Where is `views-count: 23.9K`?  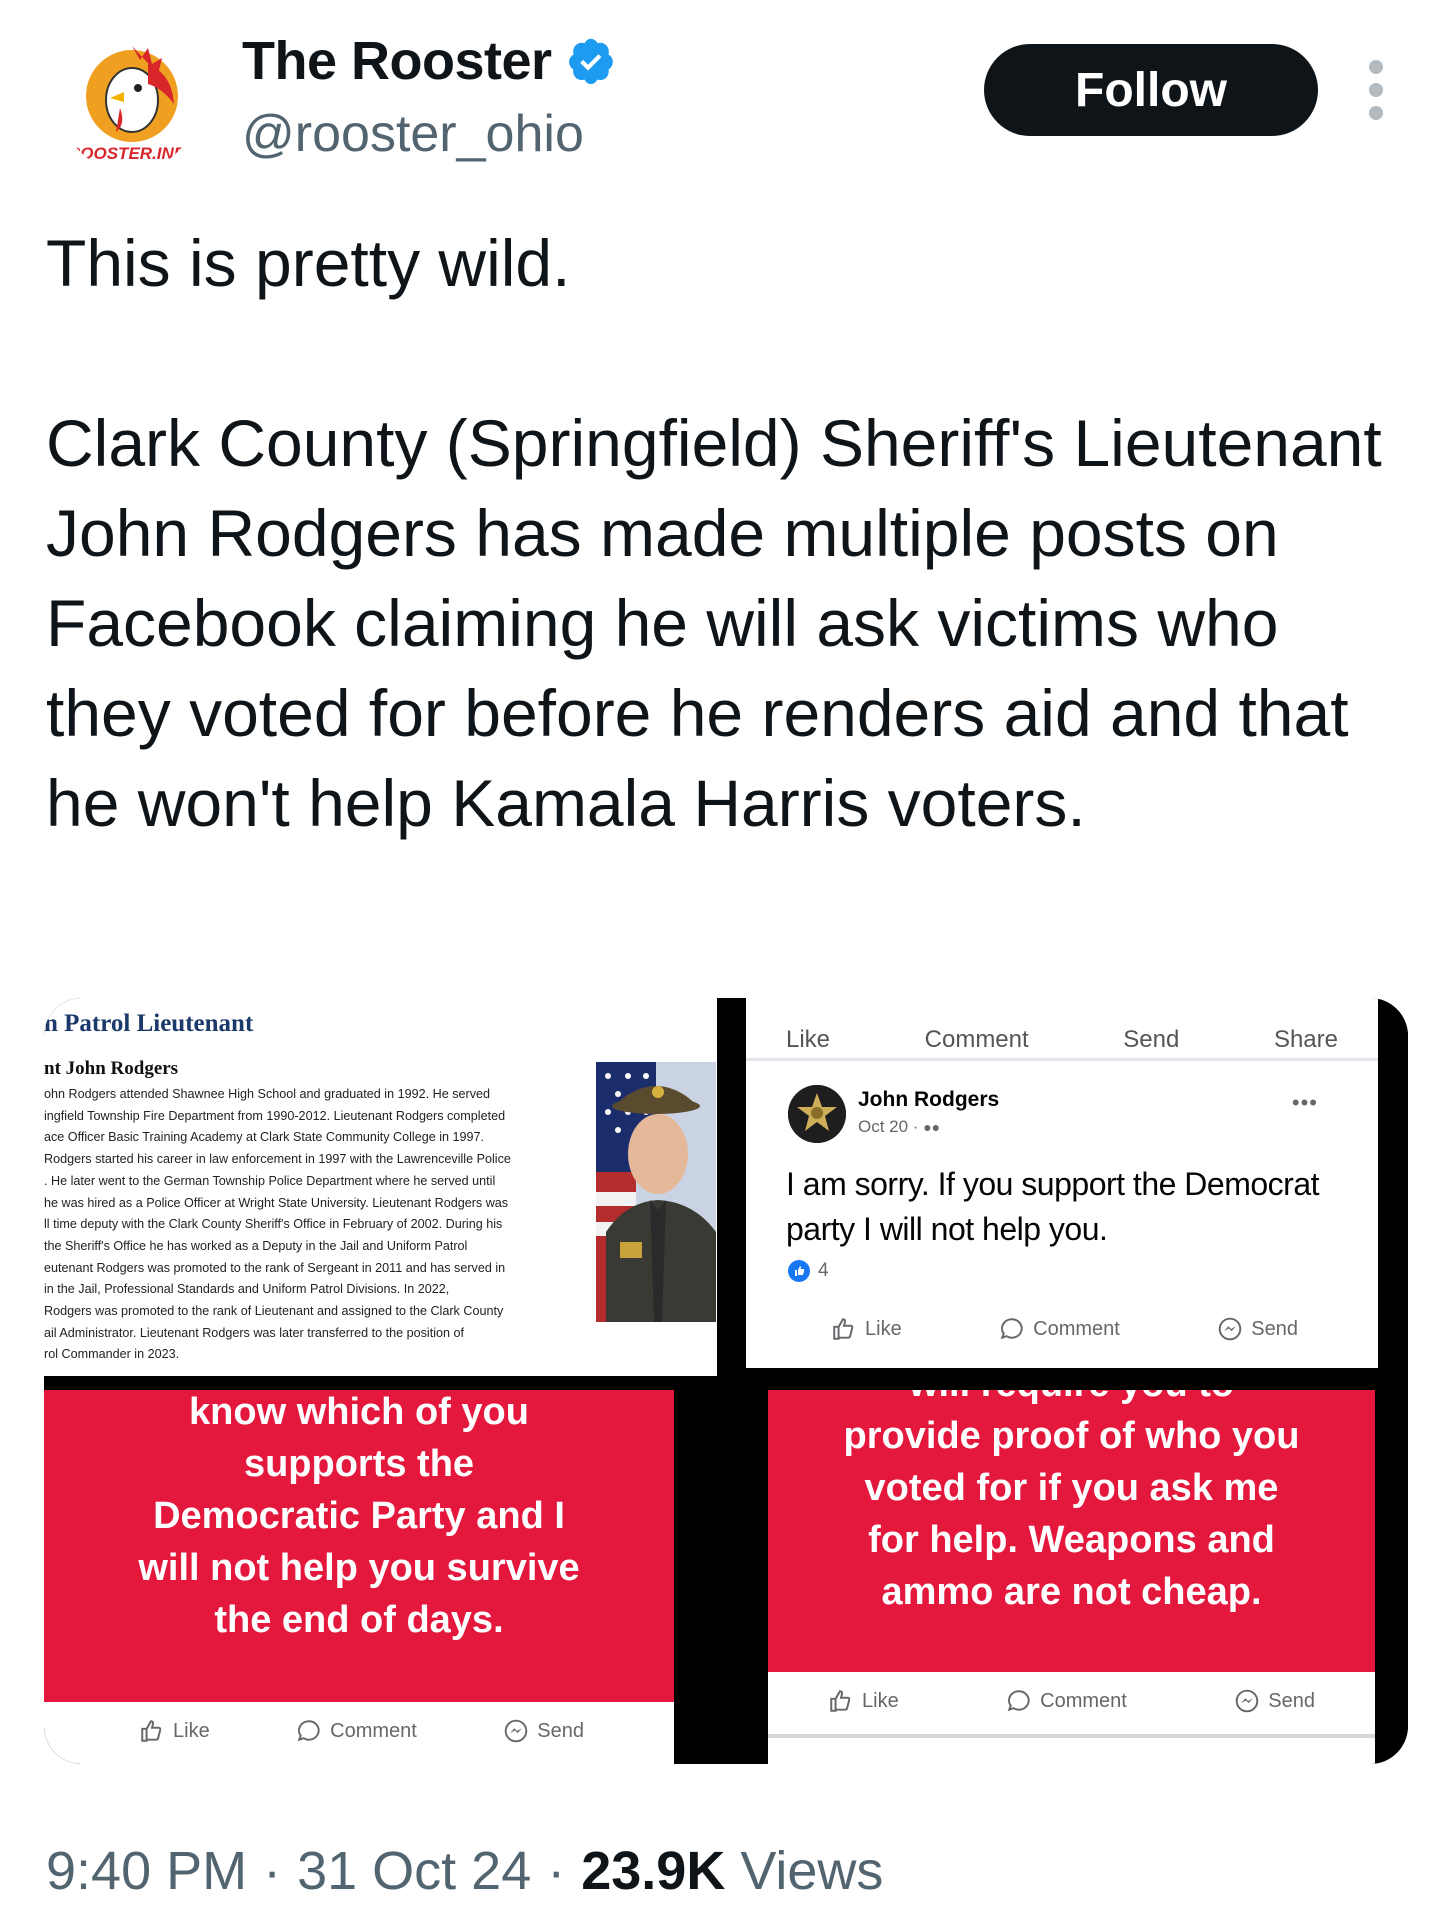
views-count: 23.9K is located at coordinates (653, 1871).